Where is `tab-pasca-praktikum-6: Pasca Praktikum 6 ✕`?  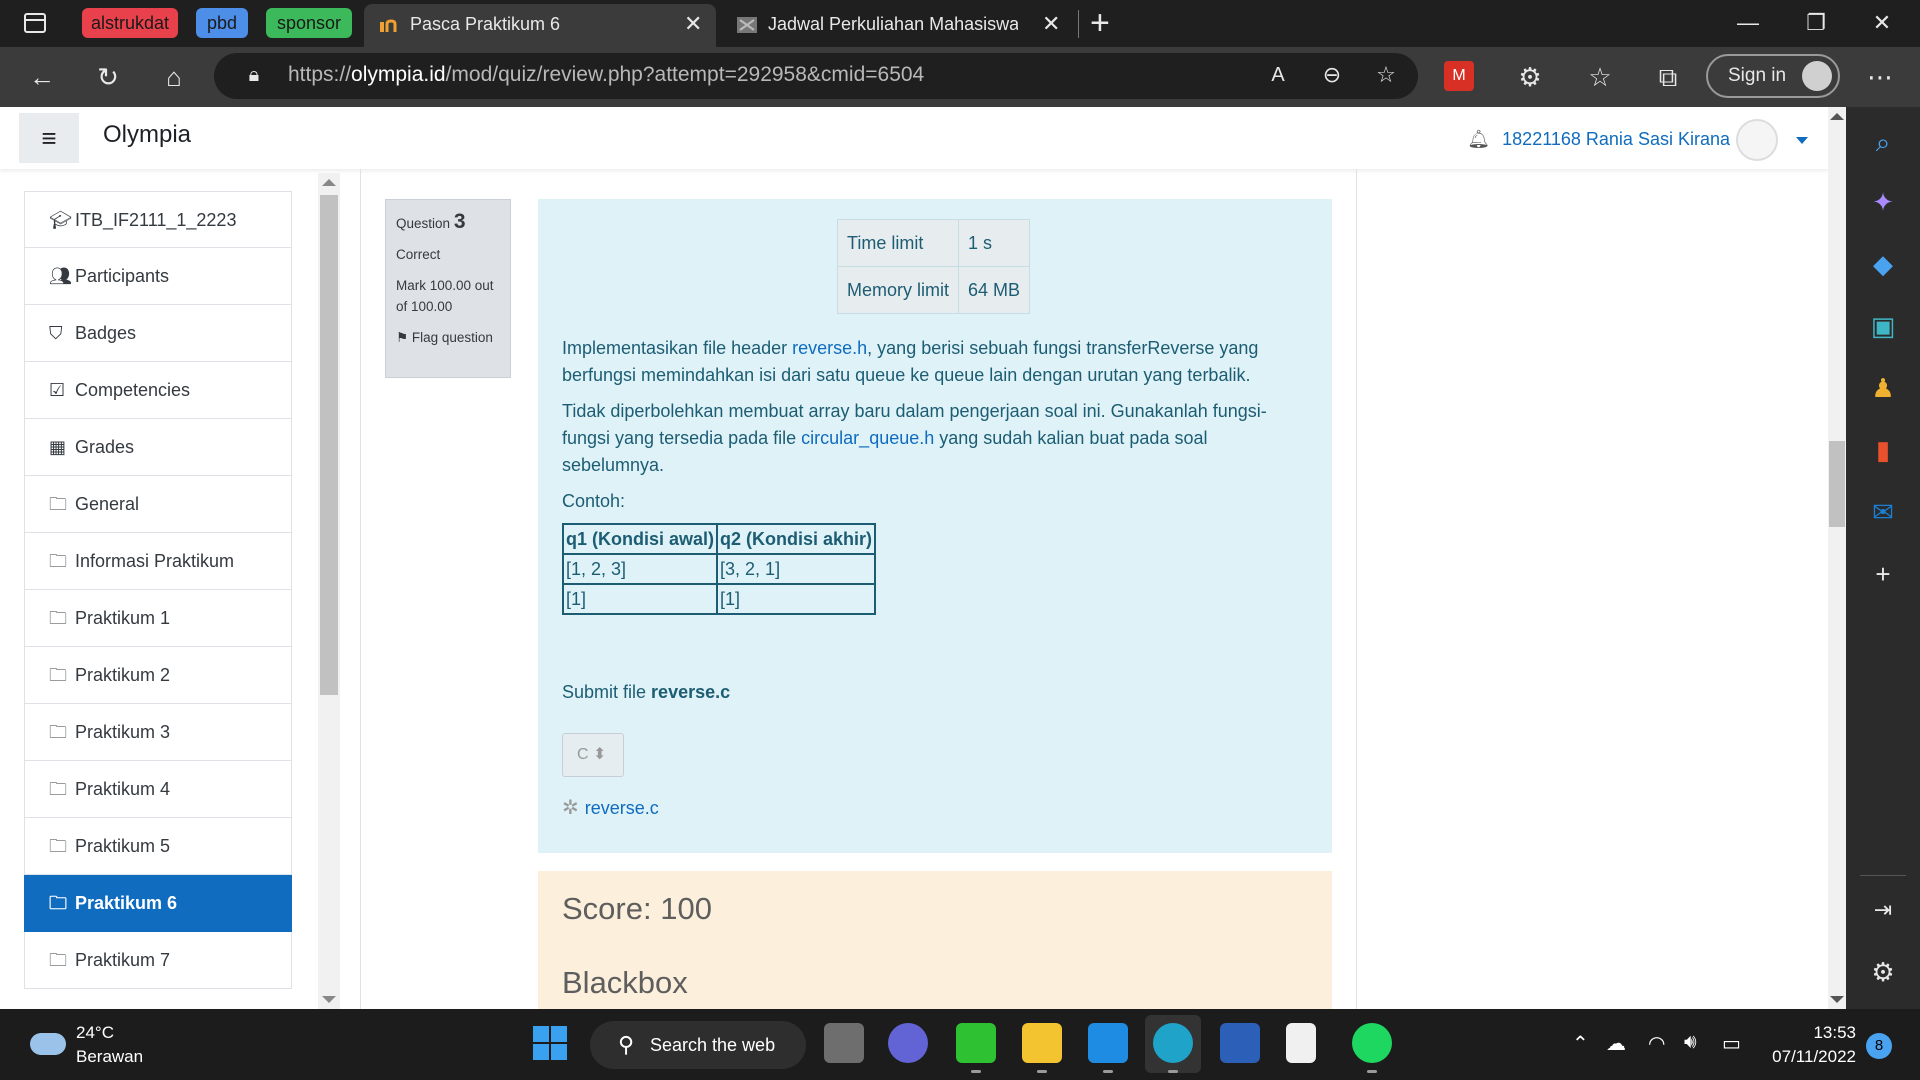 tab-pasca-praktikum-6: Pasca Praktikum 6 ✕ is located at coordinates (540, 25).